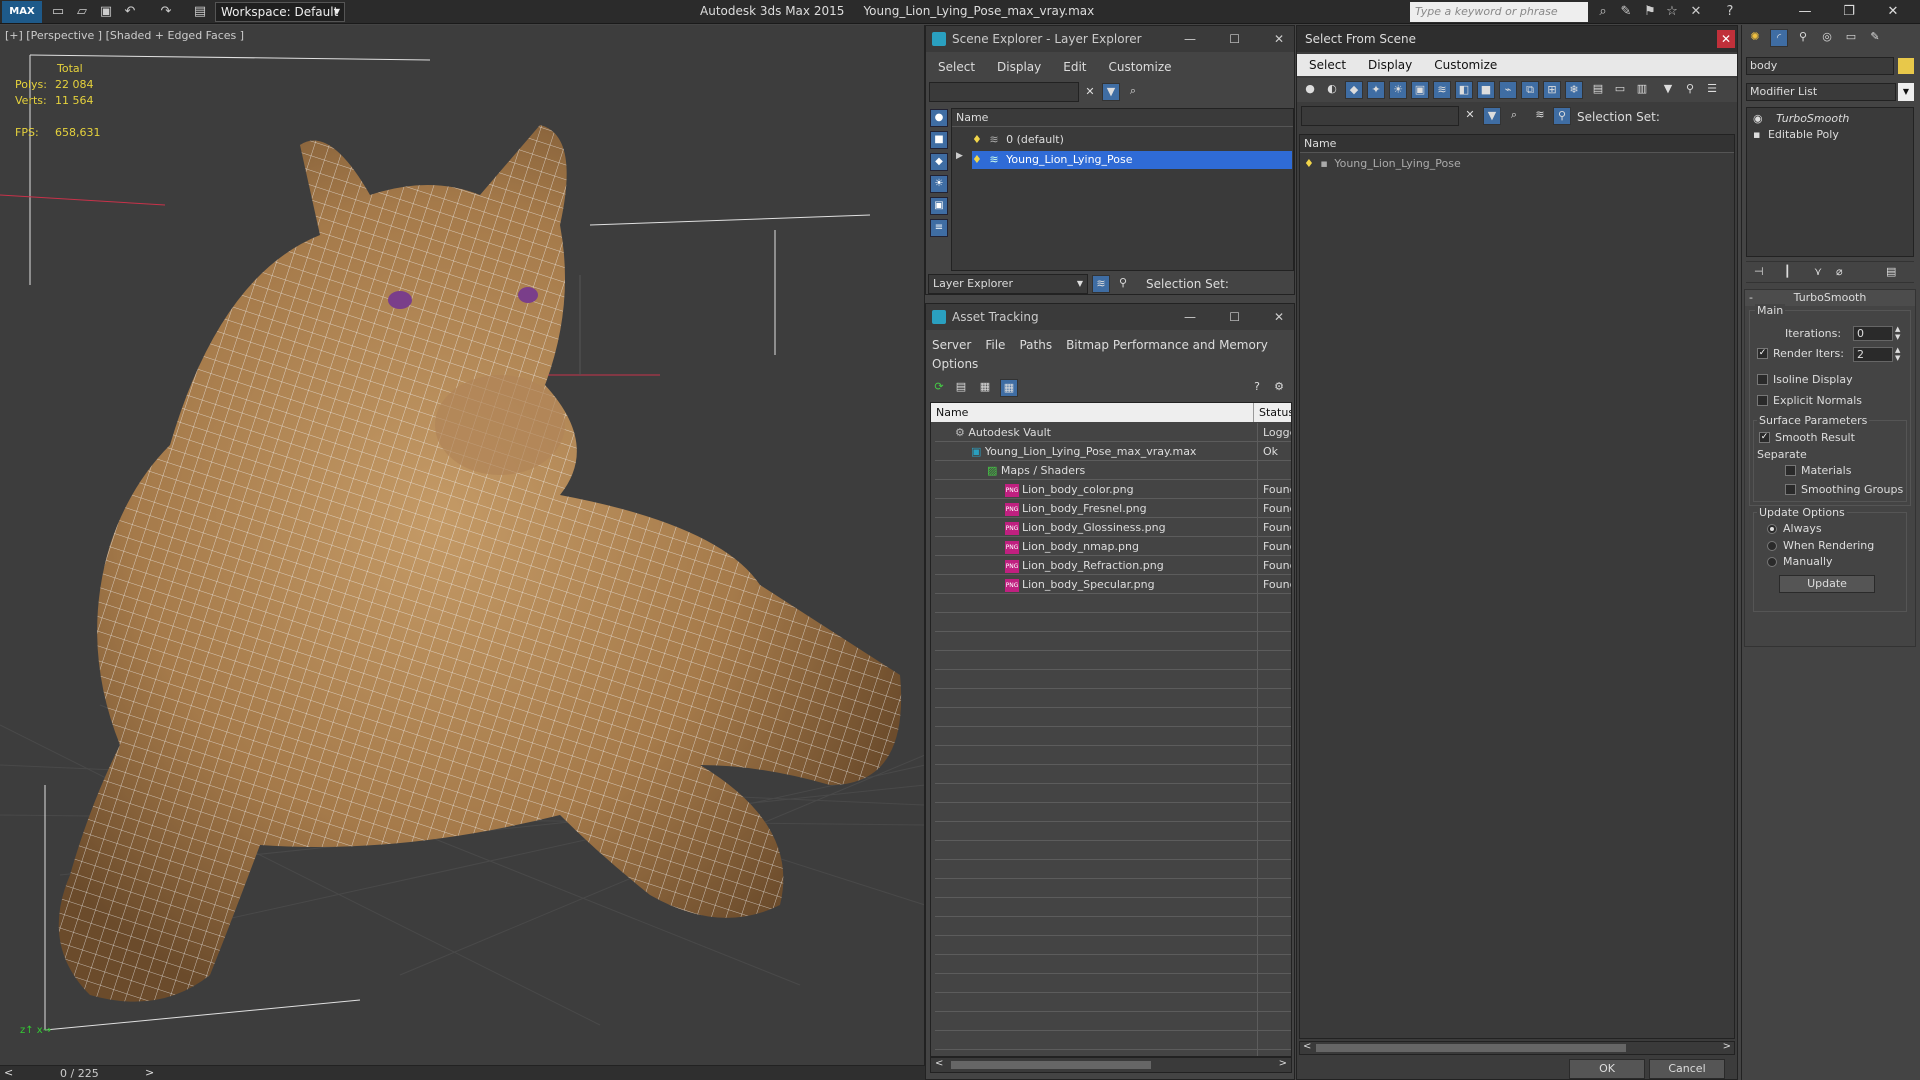 Image resolution: width=1920 pixels, height=1080 pixels. Describe the element at coordinates (1642, 90) in the screenshot. I see `select-invert-icon: ▥` at that location.